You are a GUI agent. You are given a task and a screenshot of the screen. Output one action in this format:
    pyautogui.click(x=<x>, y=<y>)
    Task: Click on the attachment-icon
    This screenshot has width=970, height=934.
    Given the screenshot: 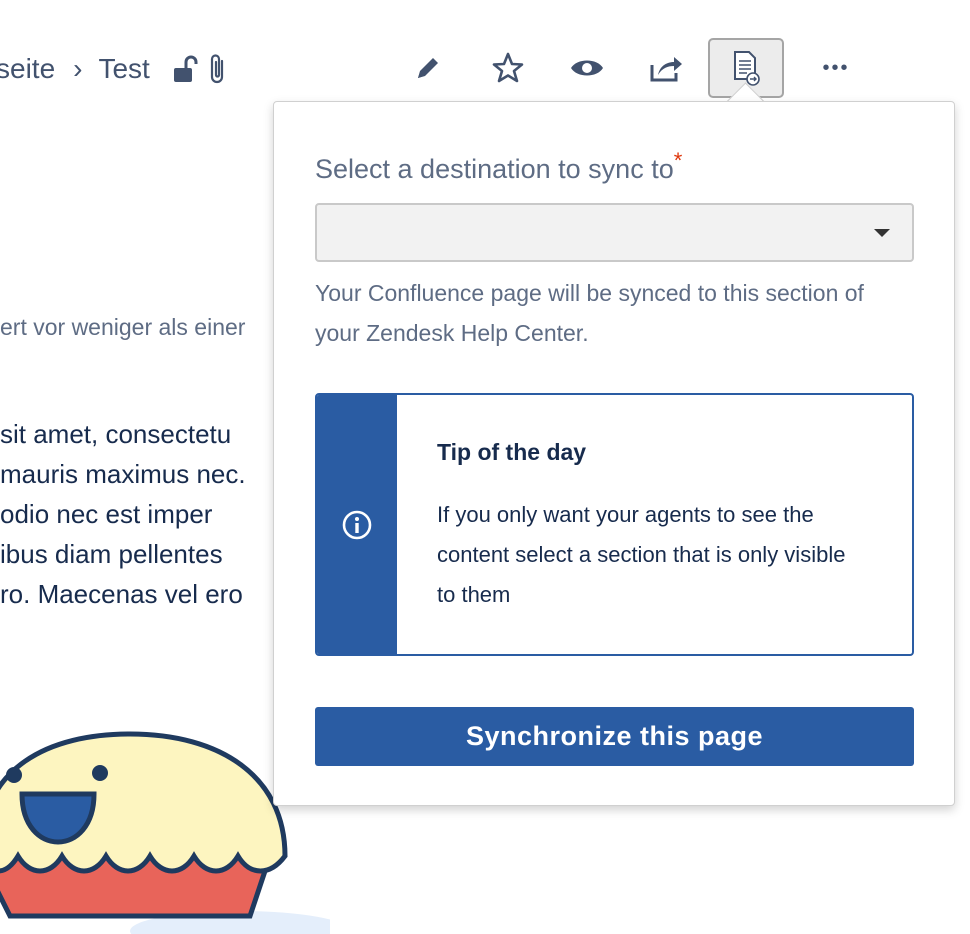 What is the action you would take?
    pyautogui.click(x=218, y=69)
    